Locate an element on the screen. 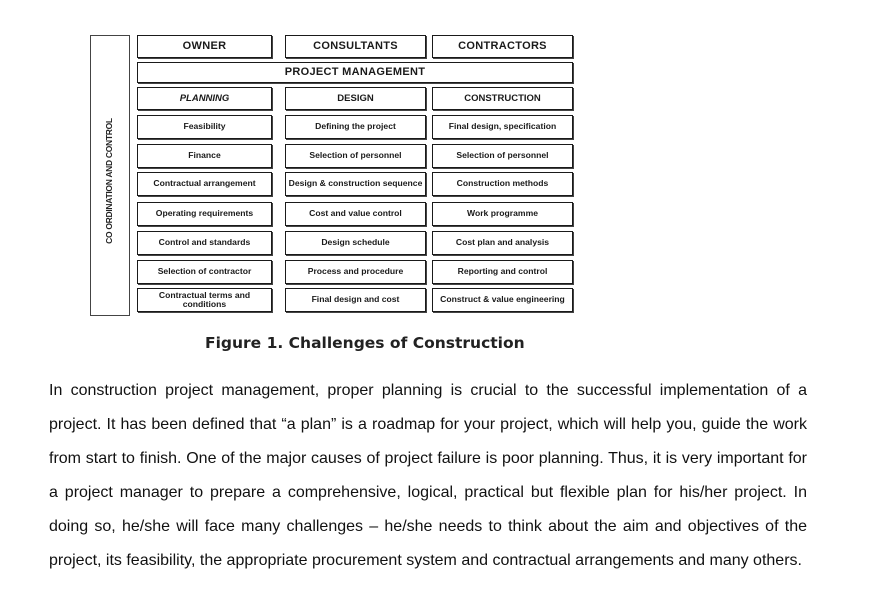 The image size is (887, 600). cell-owner-3: Contractual arrangement is located at coordinates (204, 184).